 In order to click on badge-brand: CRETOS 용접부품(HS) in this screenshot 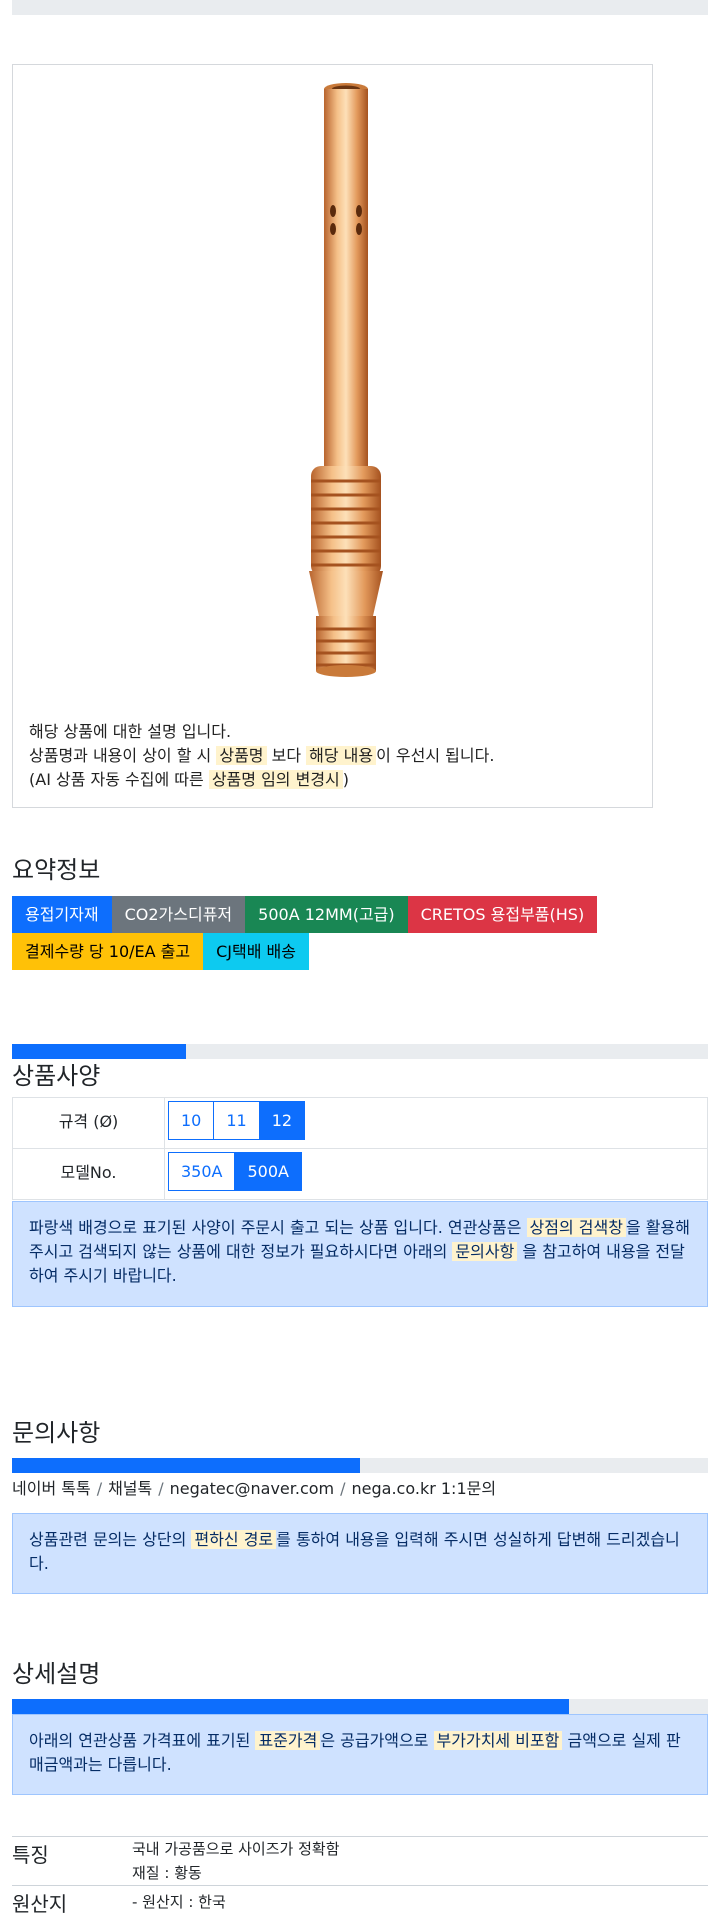, I will do `click(502, 914)`.